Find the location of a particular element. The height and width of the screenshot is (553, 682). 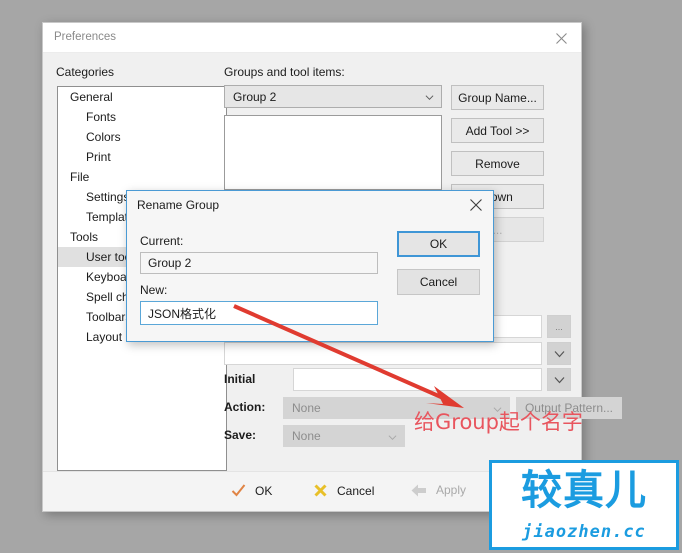

ok-button-label: OK is located at coordinates (264, 490).